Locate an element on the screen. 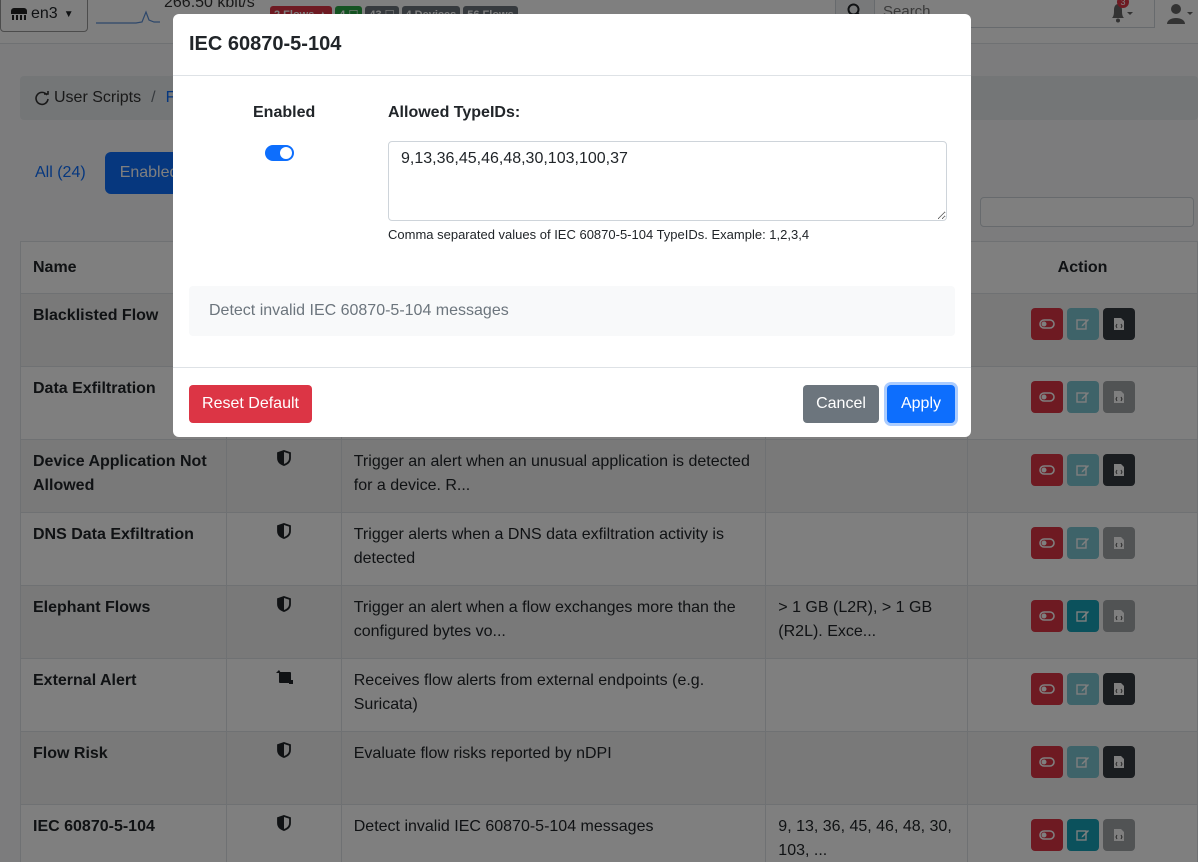 This screenshot has height=862, width=1198. apply-button: Apply is located at coordinates (921, 404).